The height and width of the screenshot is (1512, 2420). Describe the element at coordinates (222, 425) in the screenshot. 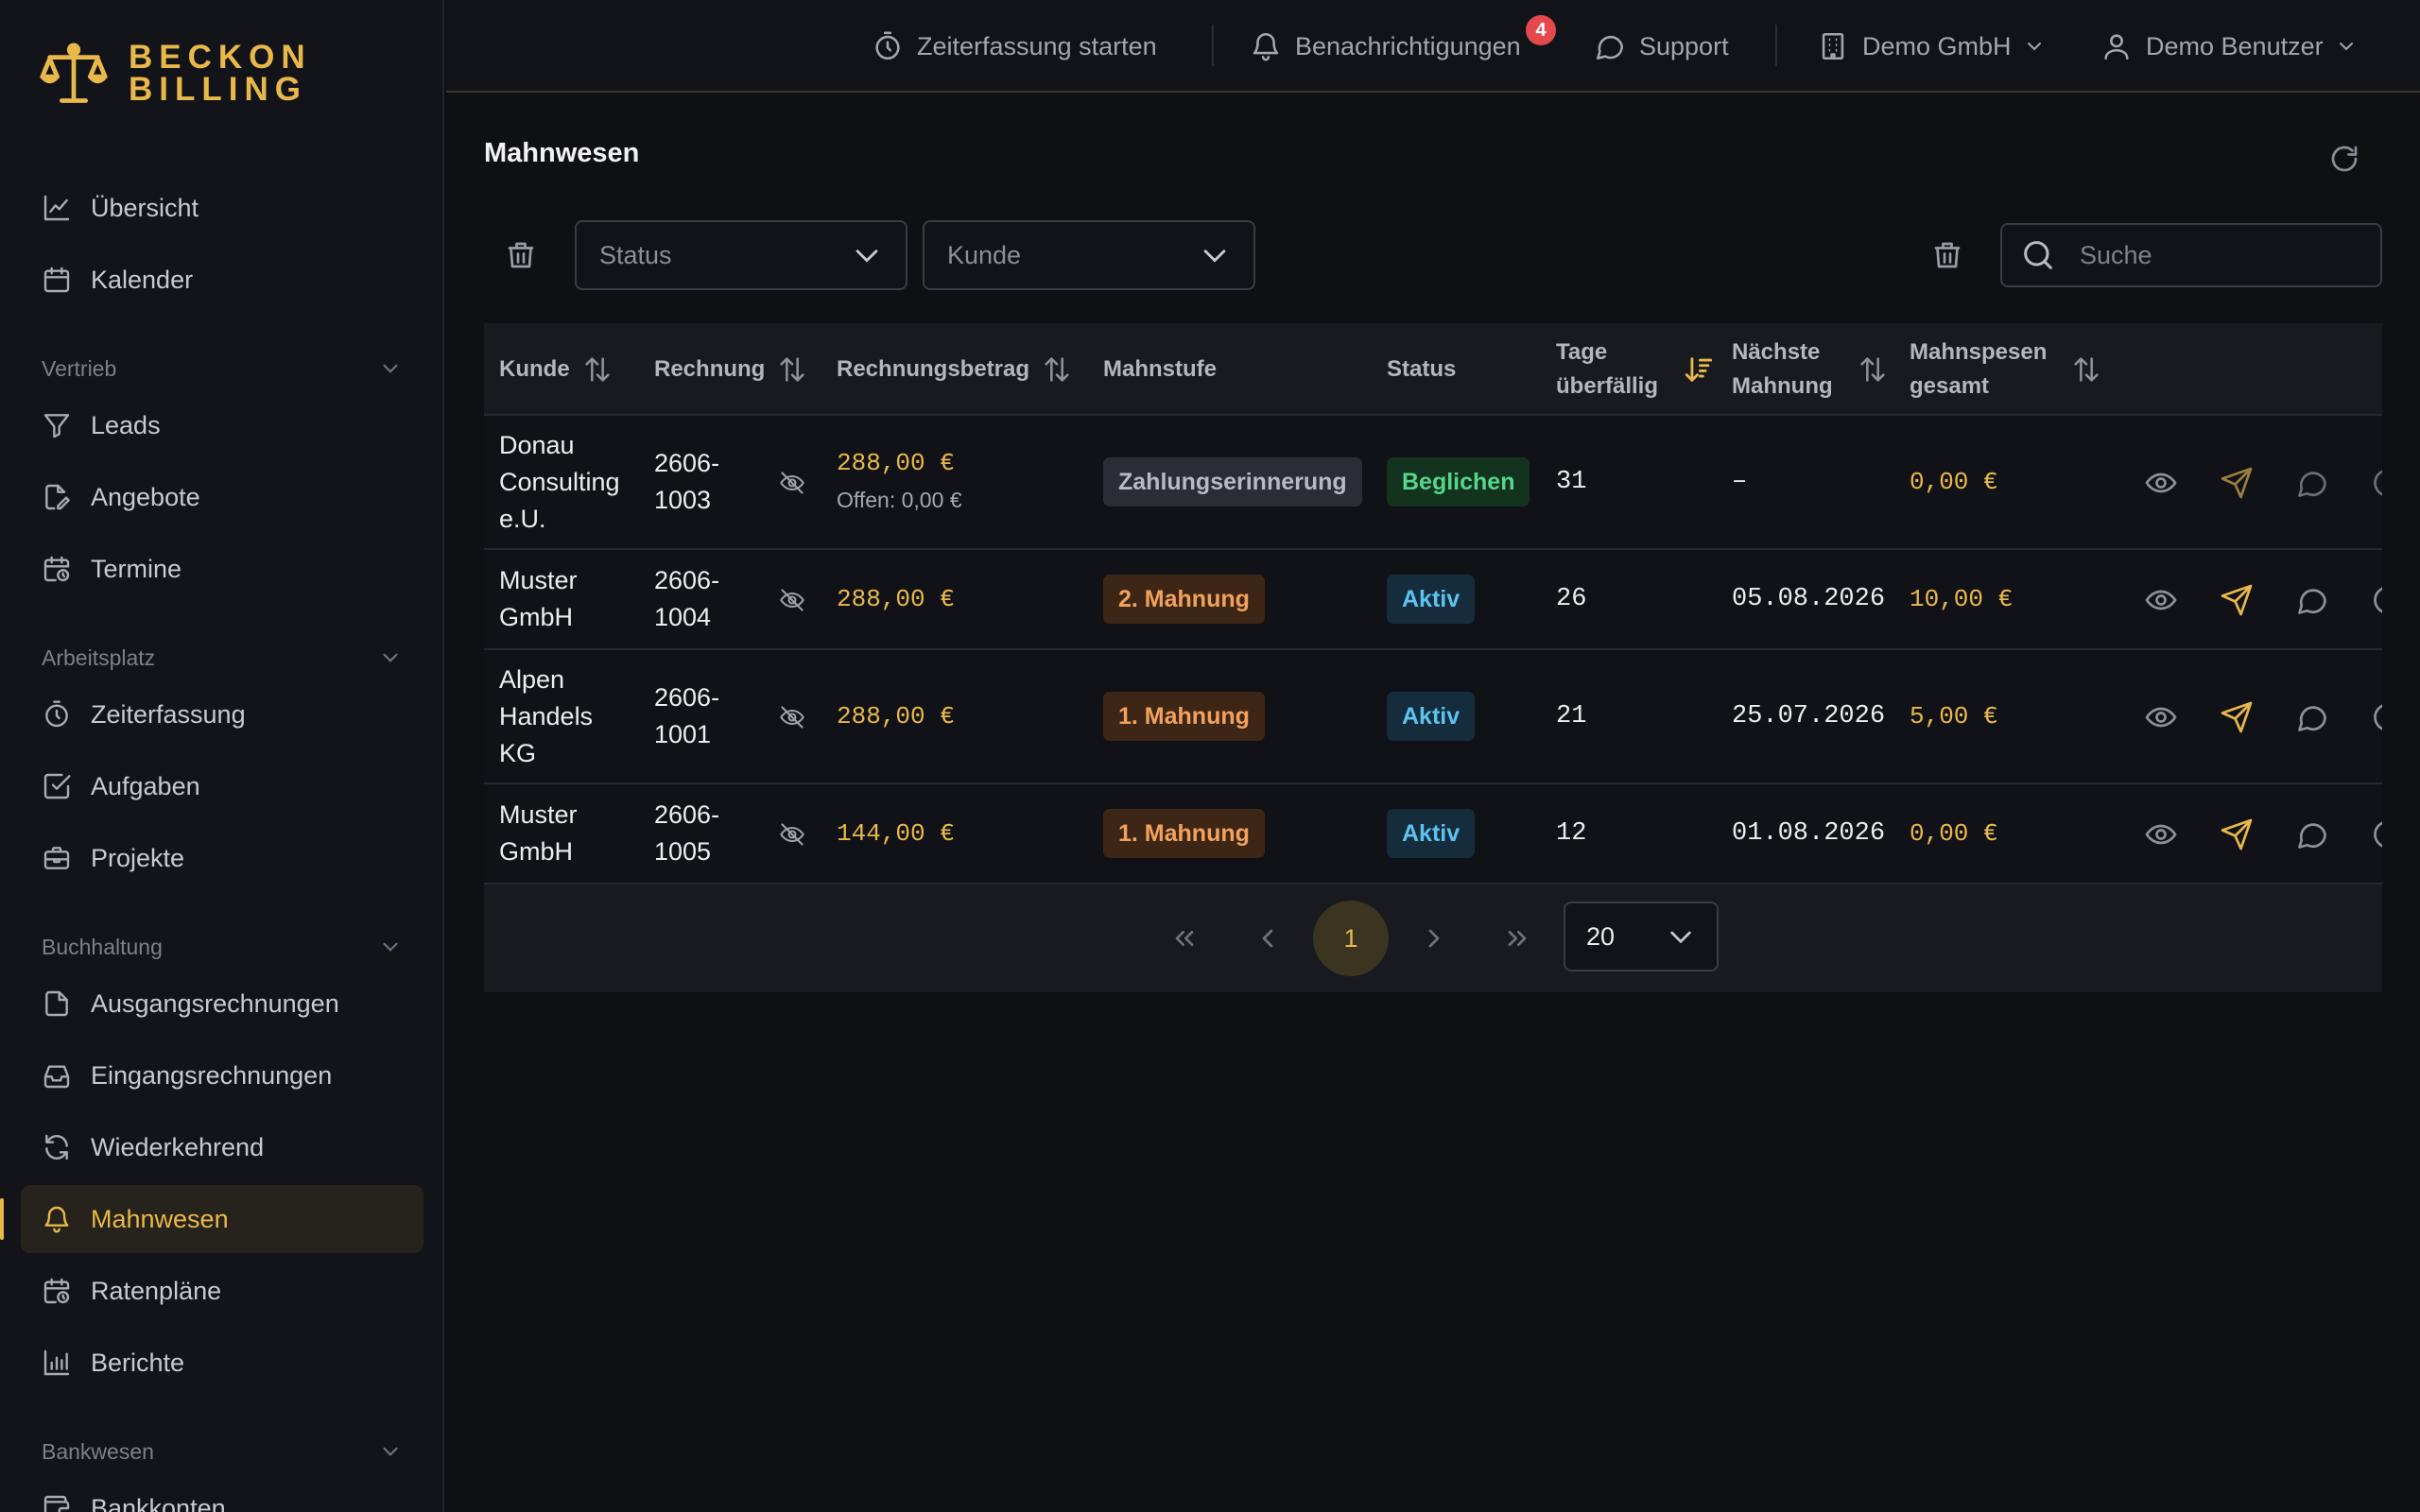

I see `sidebar-item-leads: Leads` at that location.